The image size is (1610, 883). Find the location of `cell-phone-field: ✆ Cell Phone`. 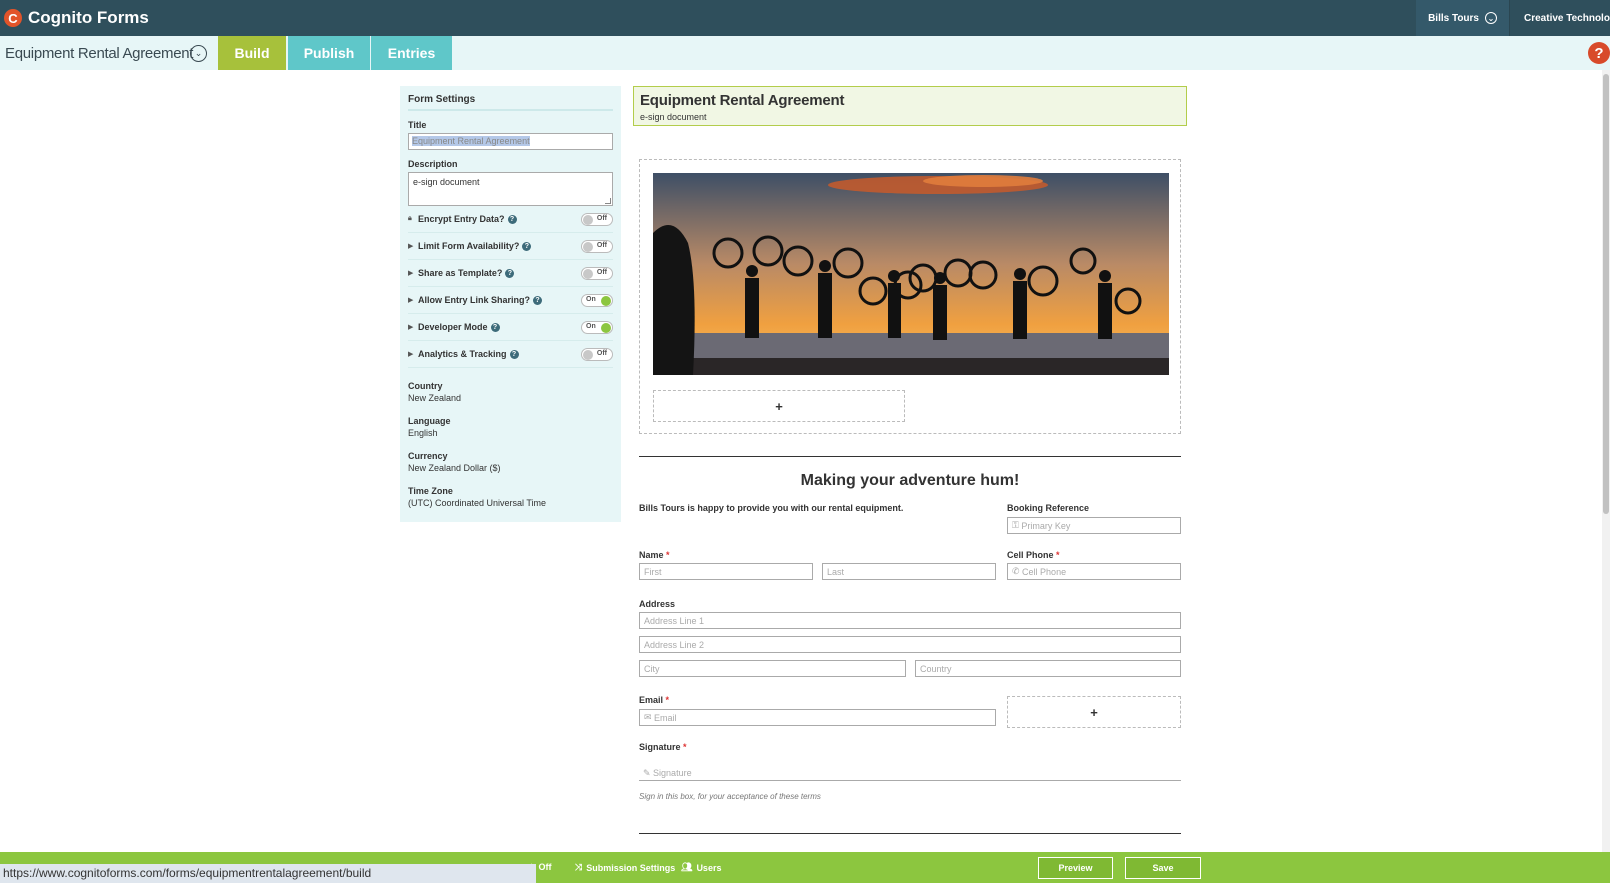

cell-phone-field: ✆ Cell Phone is located at coordinates (1094, 571).